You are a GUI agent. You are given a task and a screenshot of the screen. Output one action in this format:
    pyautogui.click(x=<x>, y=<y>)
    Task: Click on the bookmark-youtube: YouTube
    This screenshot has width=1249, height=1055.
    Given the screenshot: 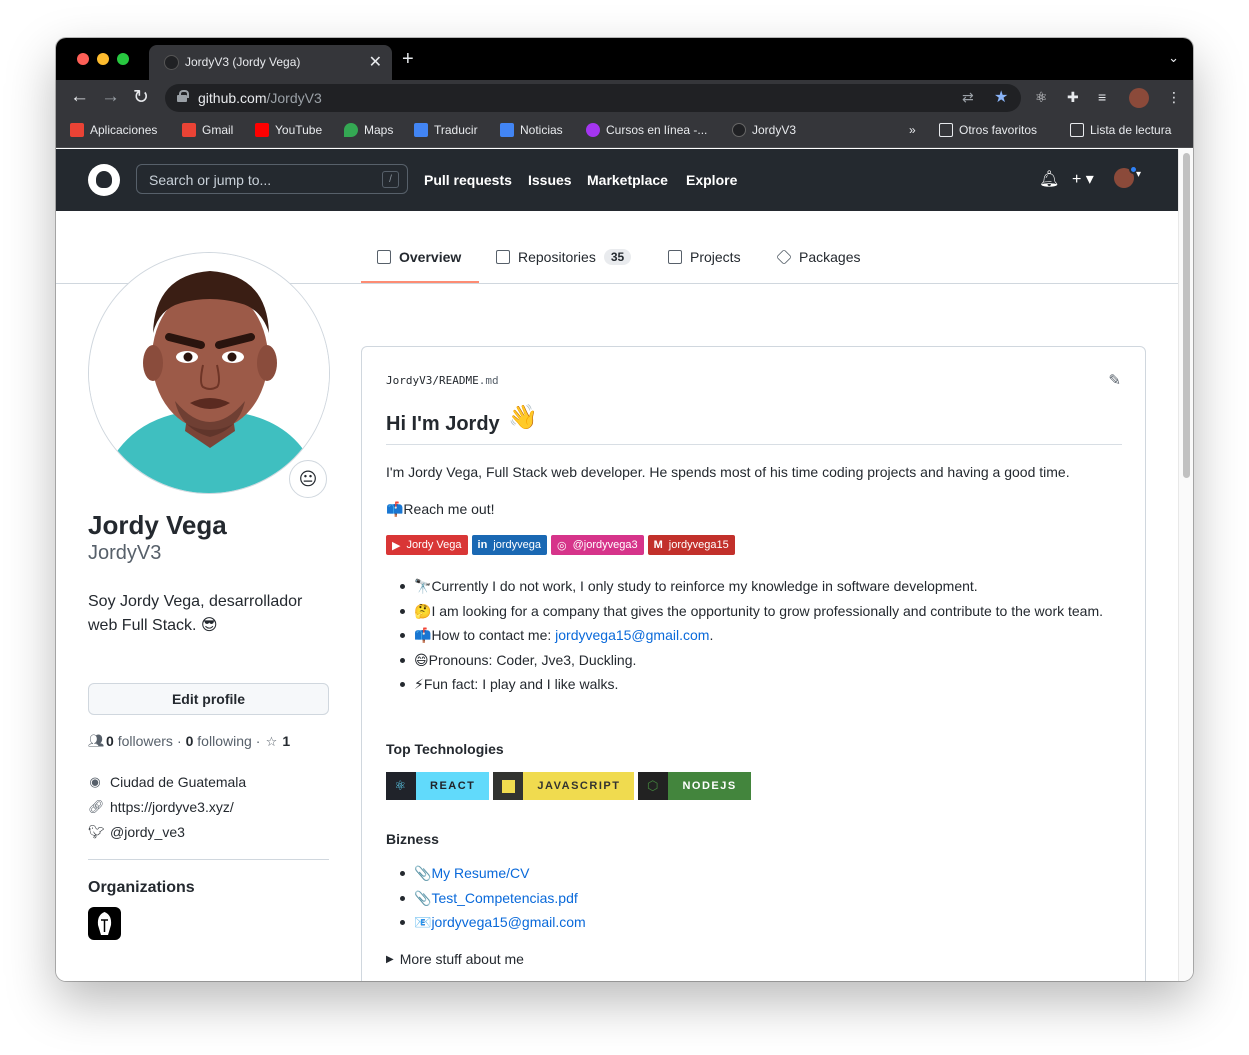 What is the action you would take?
    pyautogui.click(x=288, y=130)
    